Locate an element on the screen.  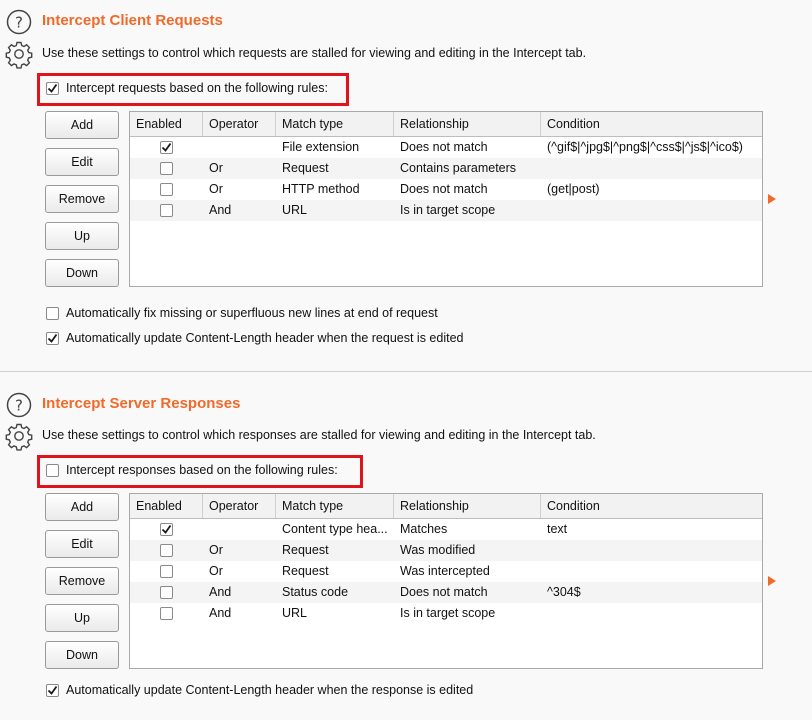
cell-relationship: Contains parameters is located at coordinates (458, 168).